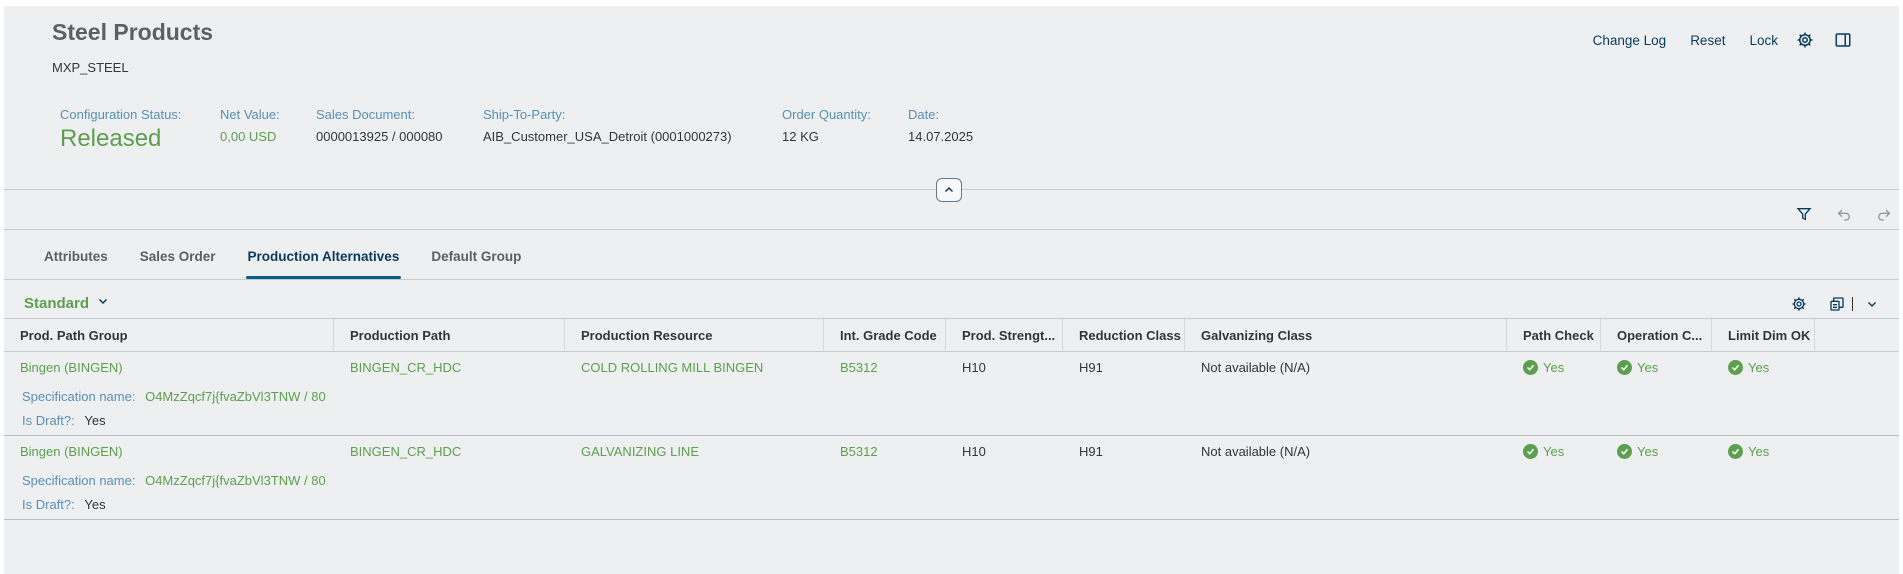  Describe the element at coordinates (632, 451) in the screenshot. I see `cell-production-resource: GALVANIZING LINE` at that location.